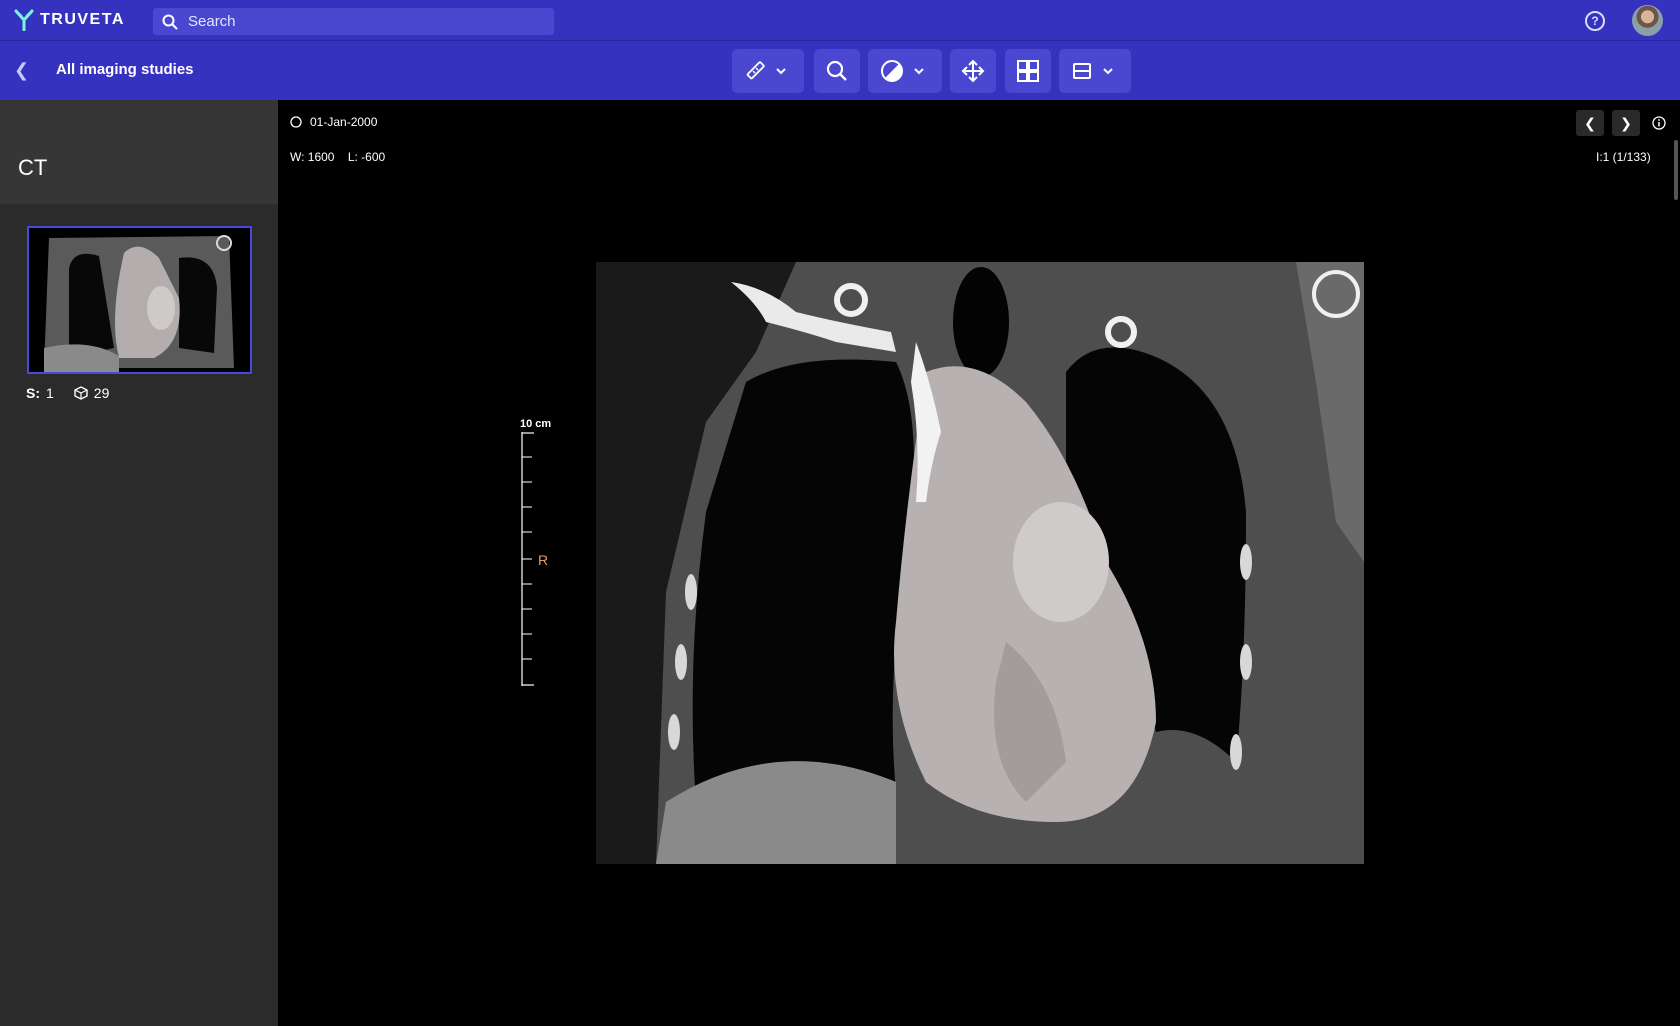 This screenshot has width=1680, height=1026. Describe the element at coordinates (170, 22) in the screenshot. I see `search-icon` at that location.